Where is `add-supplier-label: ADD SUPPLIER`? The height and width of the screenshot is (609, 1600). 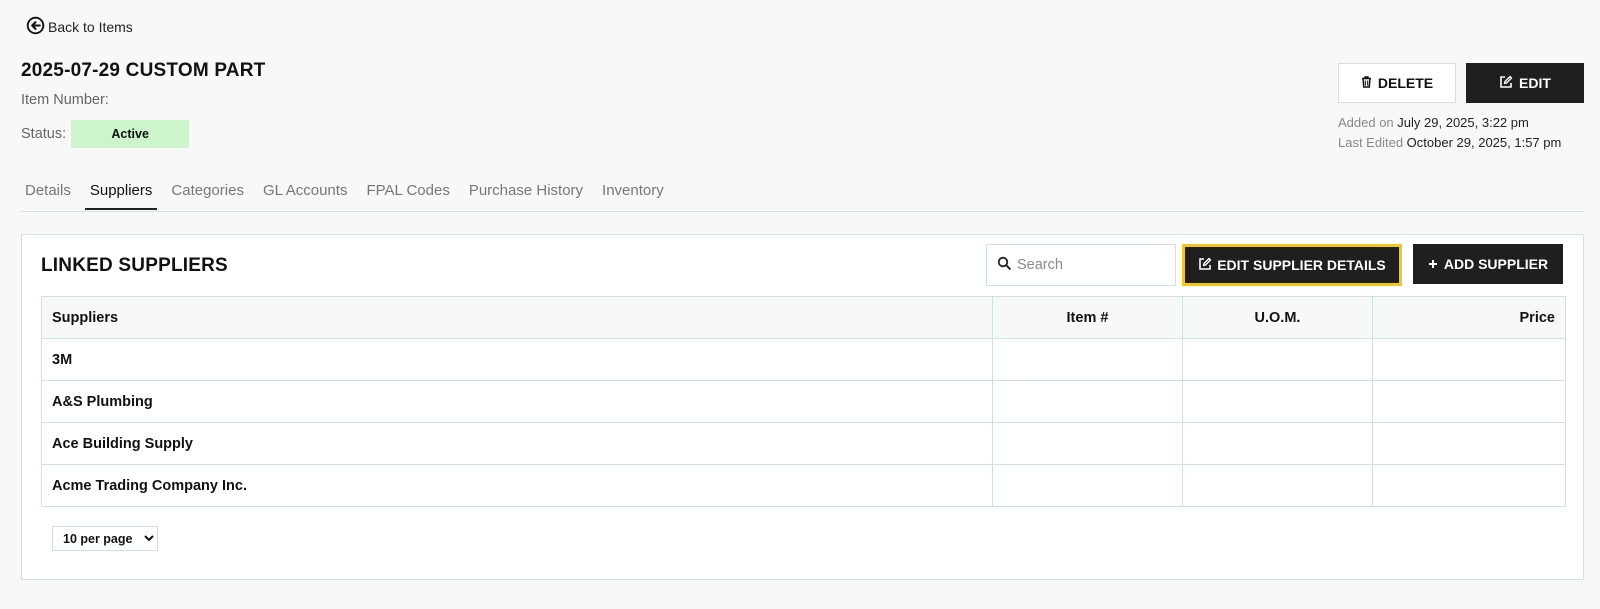 add-supplier-label: ADD SUPPLIER is located at coordinates (1496, 264).